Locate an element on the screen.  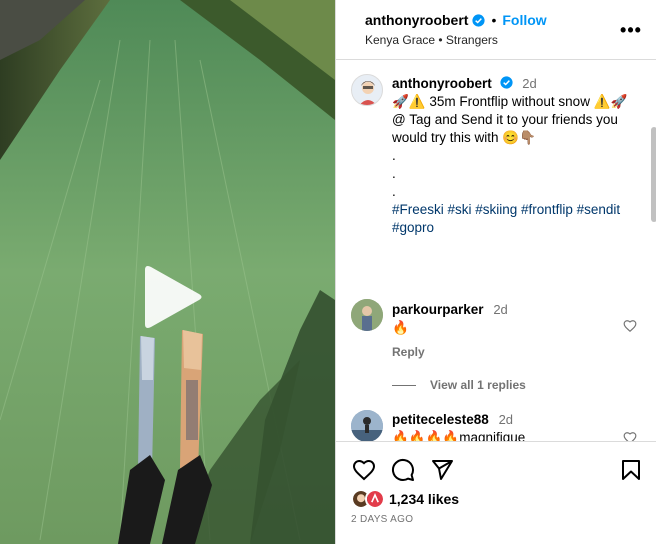
follow-button: Follow is located at coordinates (524, 20).